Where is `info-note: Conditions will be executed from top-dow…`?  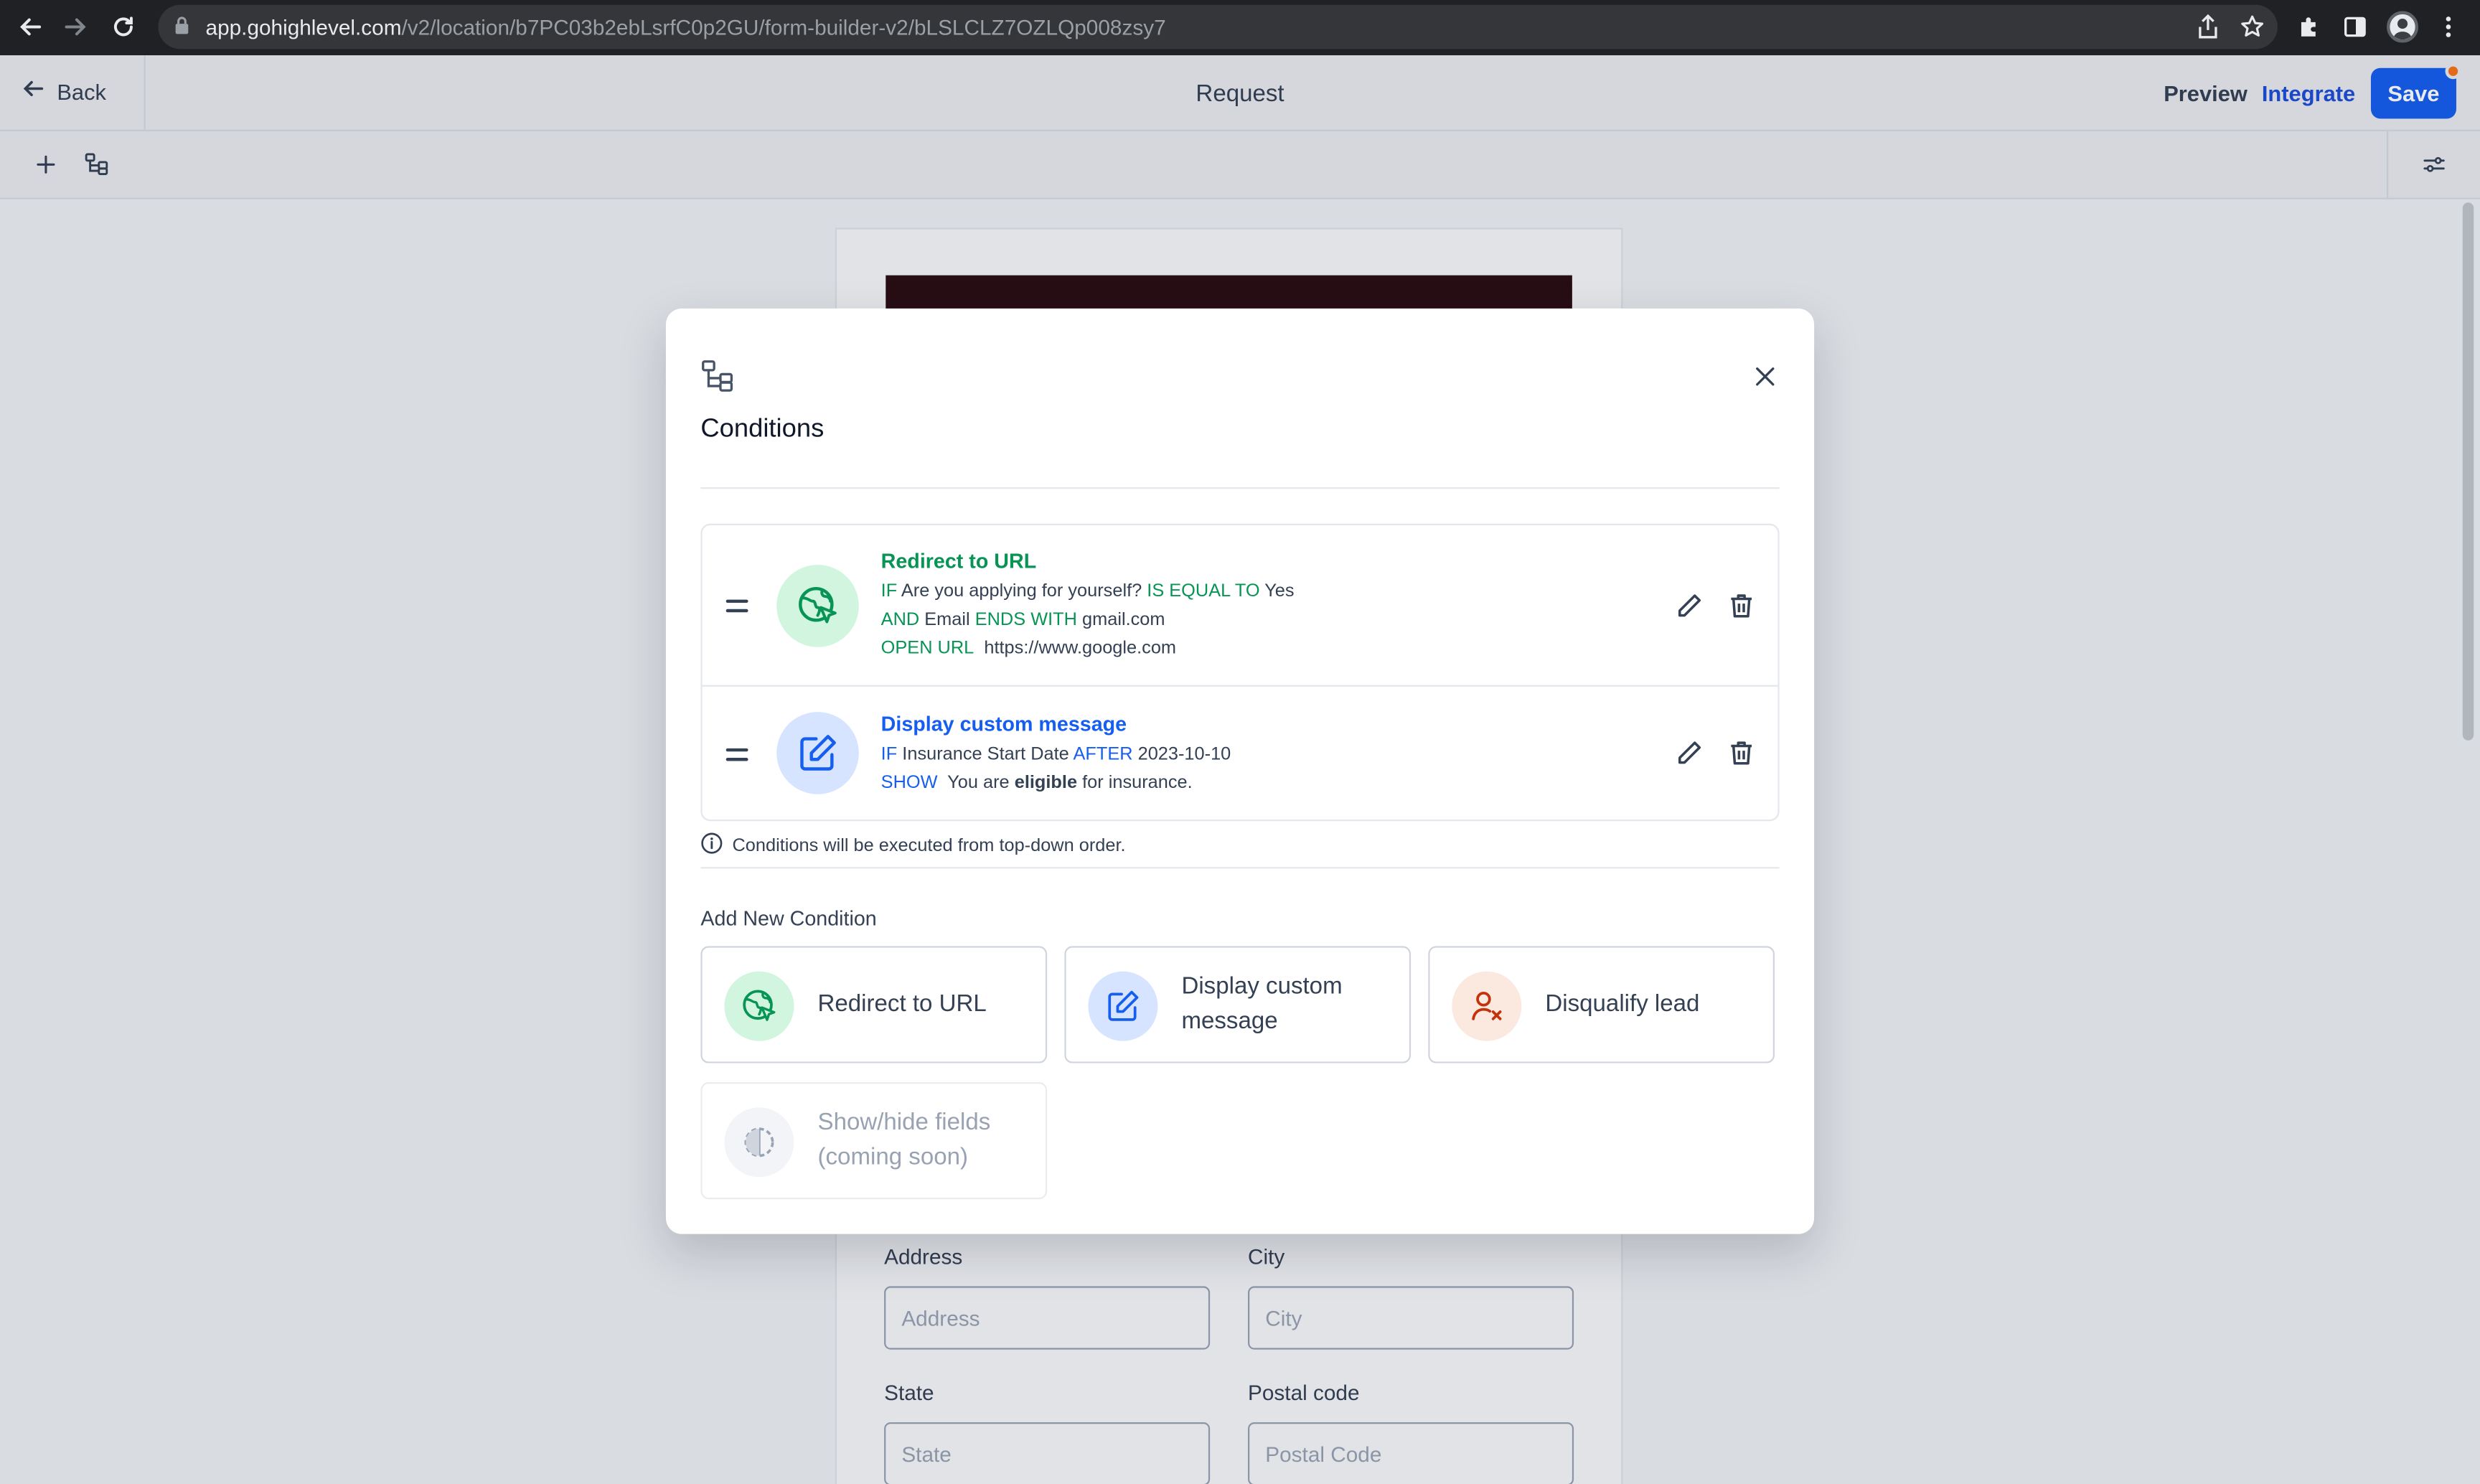 info-note: Conditions will be executed from top-dow… is located at coordinates (913, 845).